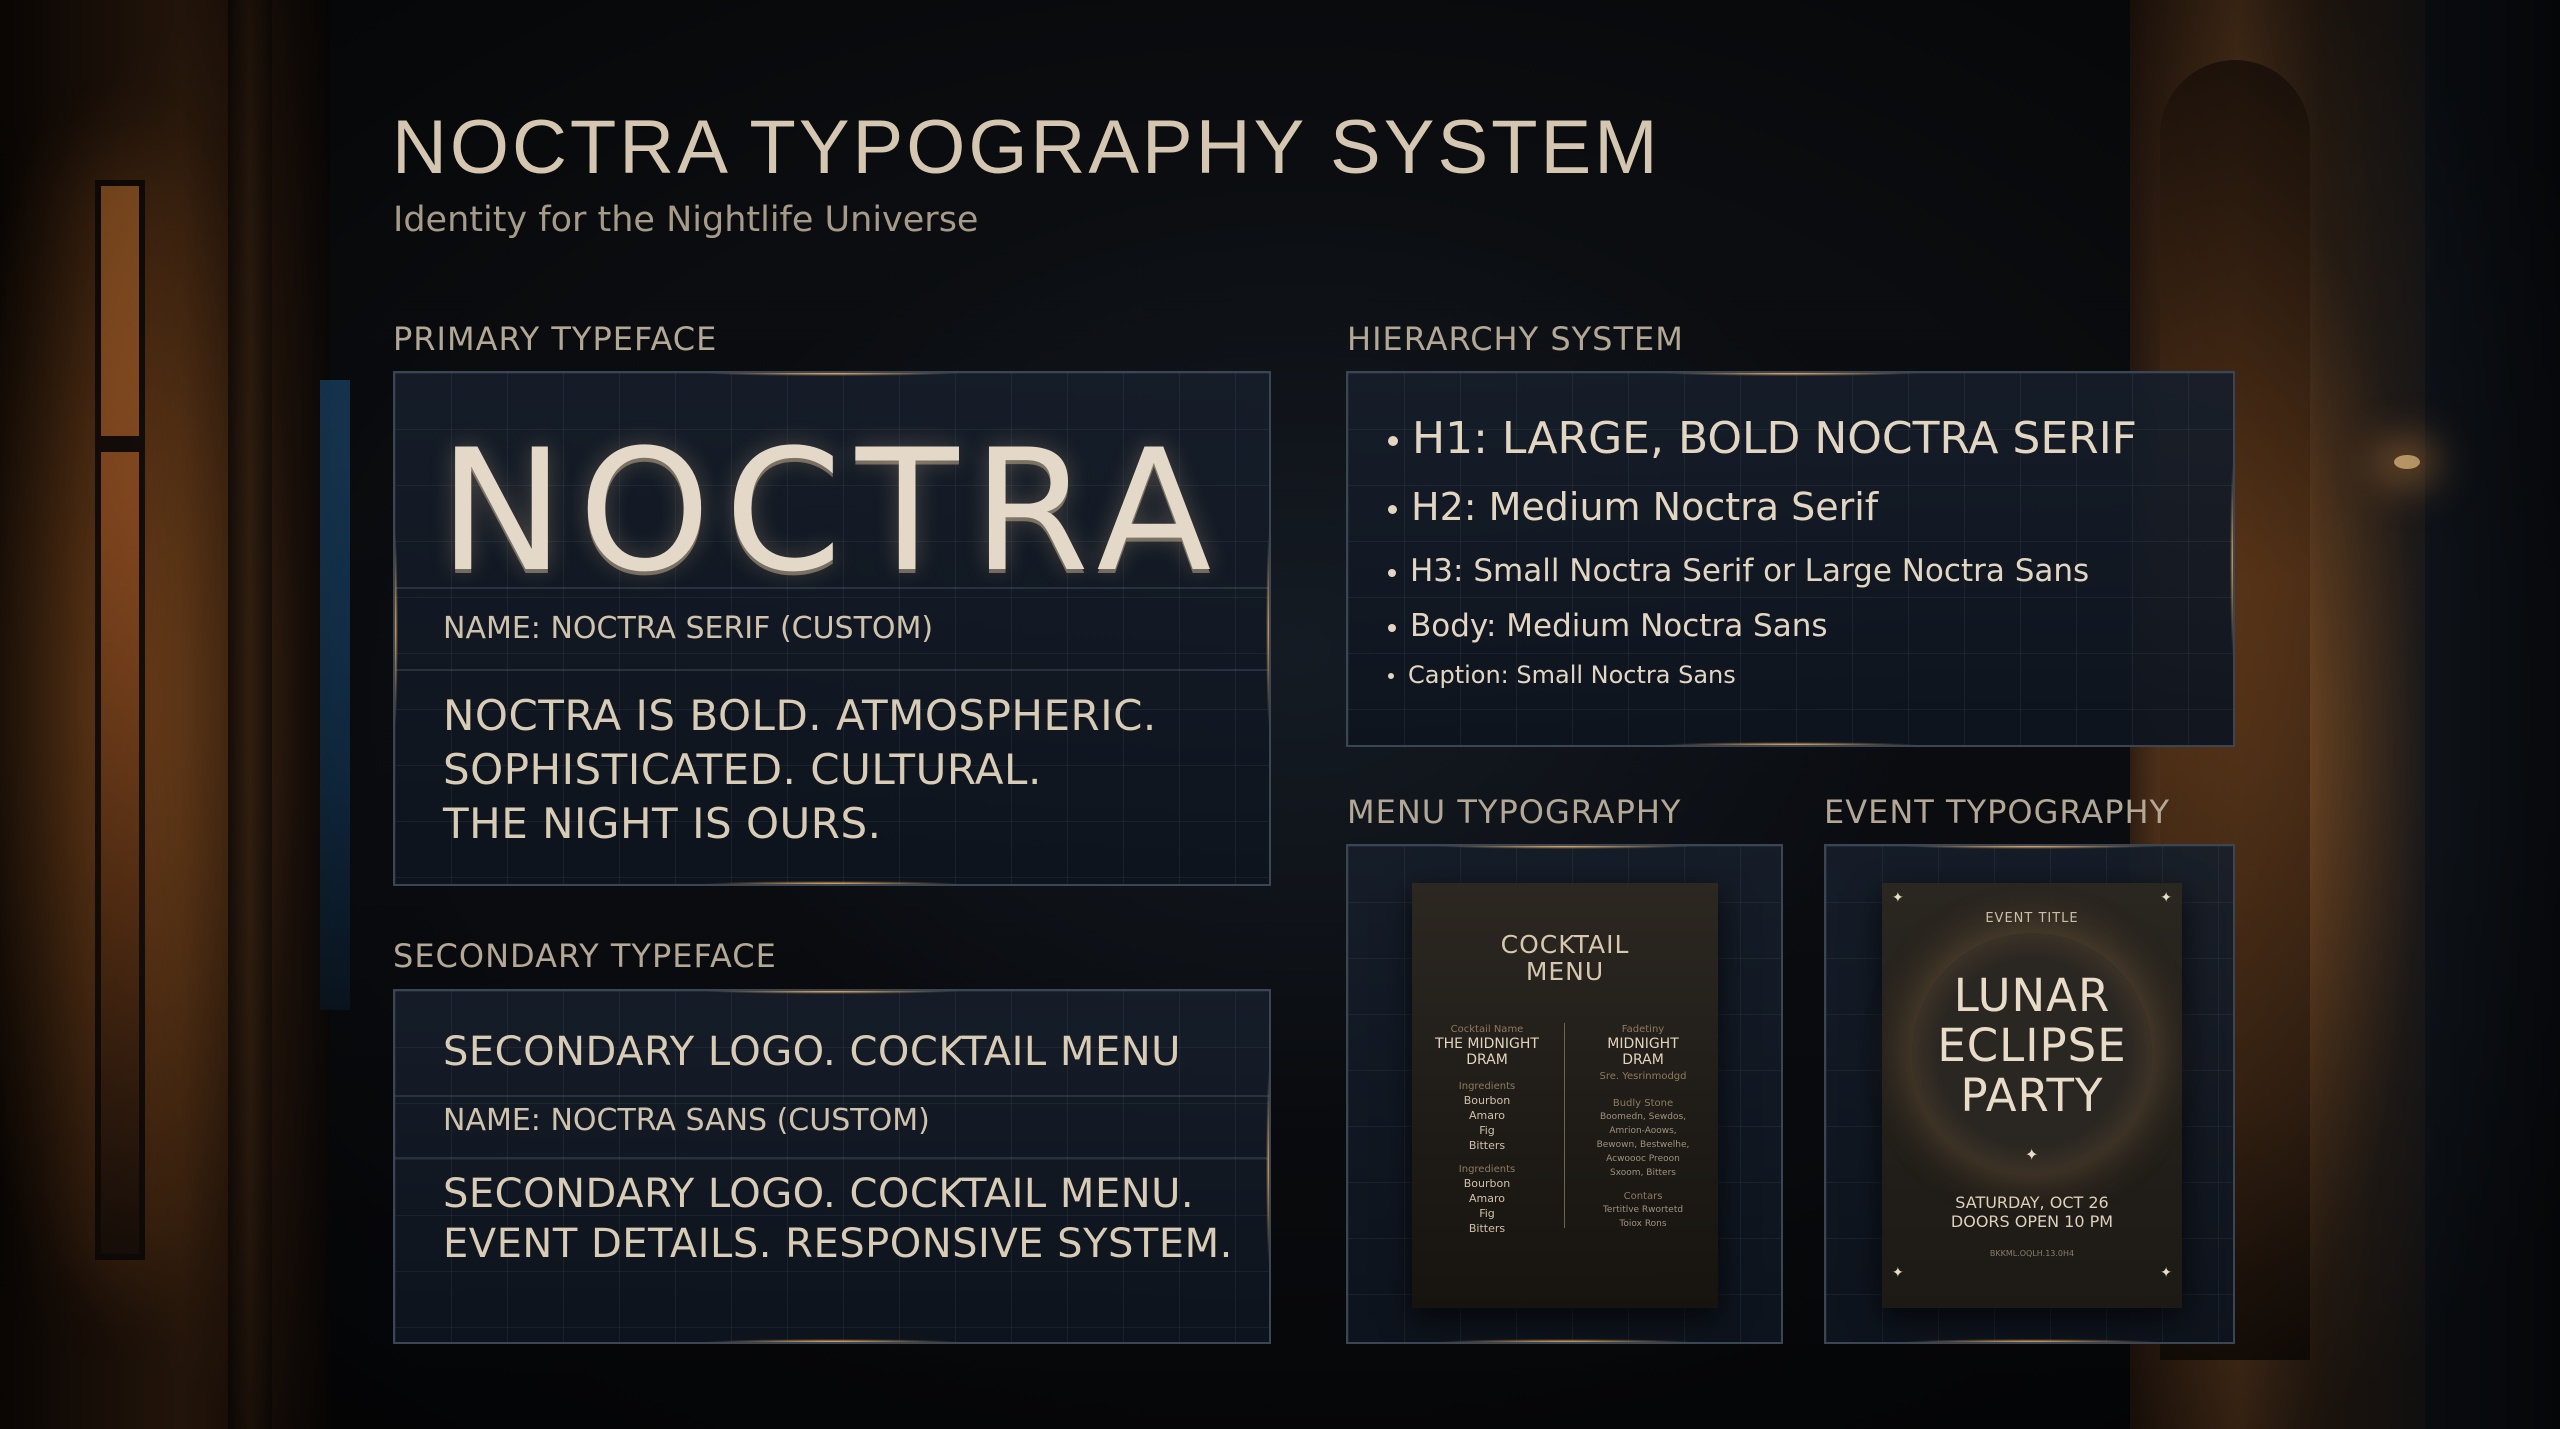  I want to click on event-fine-print: BKKML.OQLH.13.0H4, so click(2032, 1253).